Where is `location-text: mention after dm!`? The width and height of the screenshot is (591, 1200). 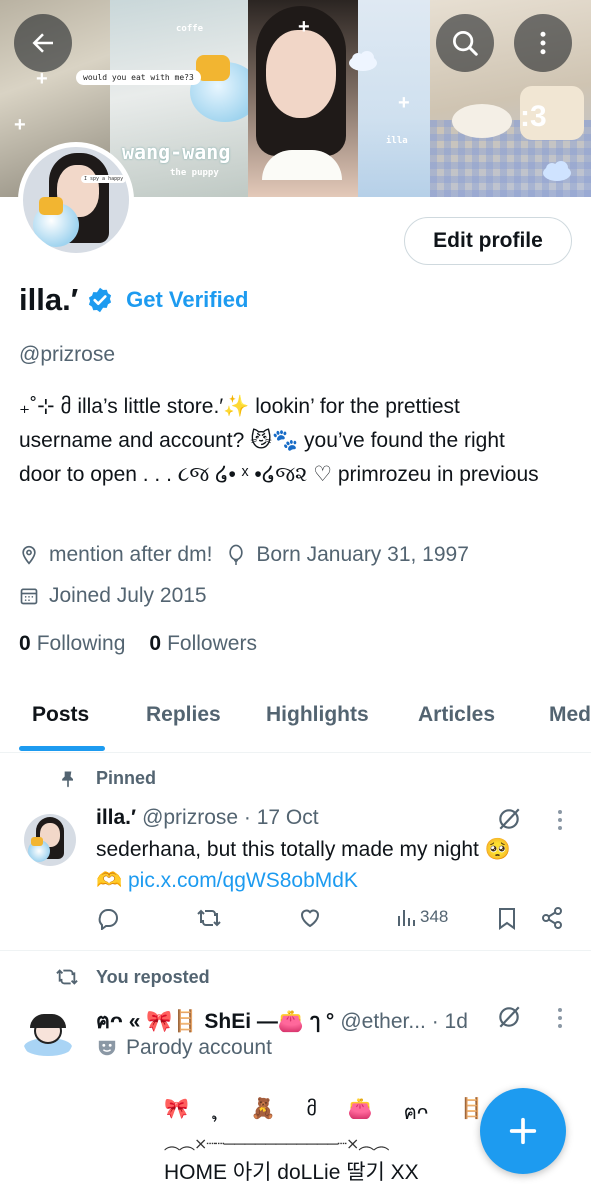
location-text: mention after dm! is located at coordinates (131, 554).